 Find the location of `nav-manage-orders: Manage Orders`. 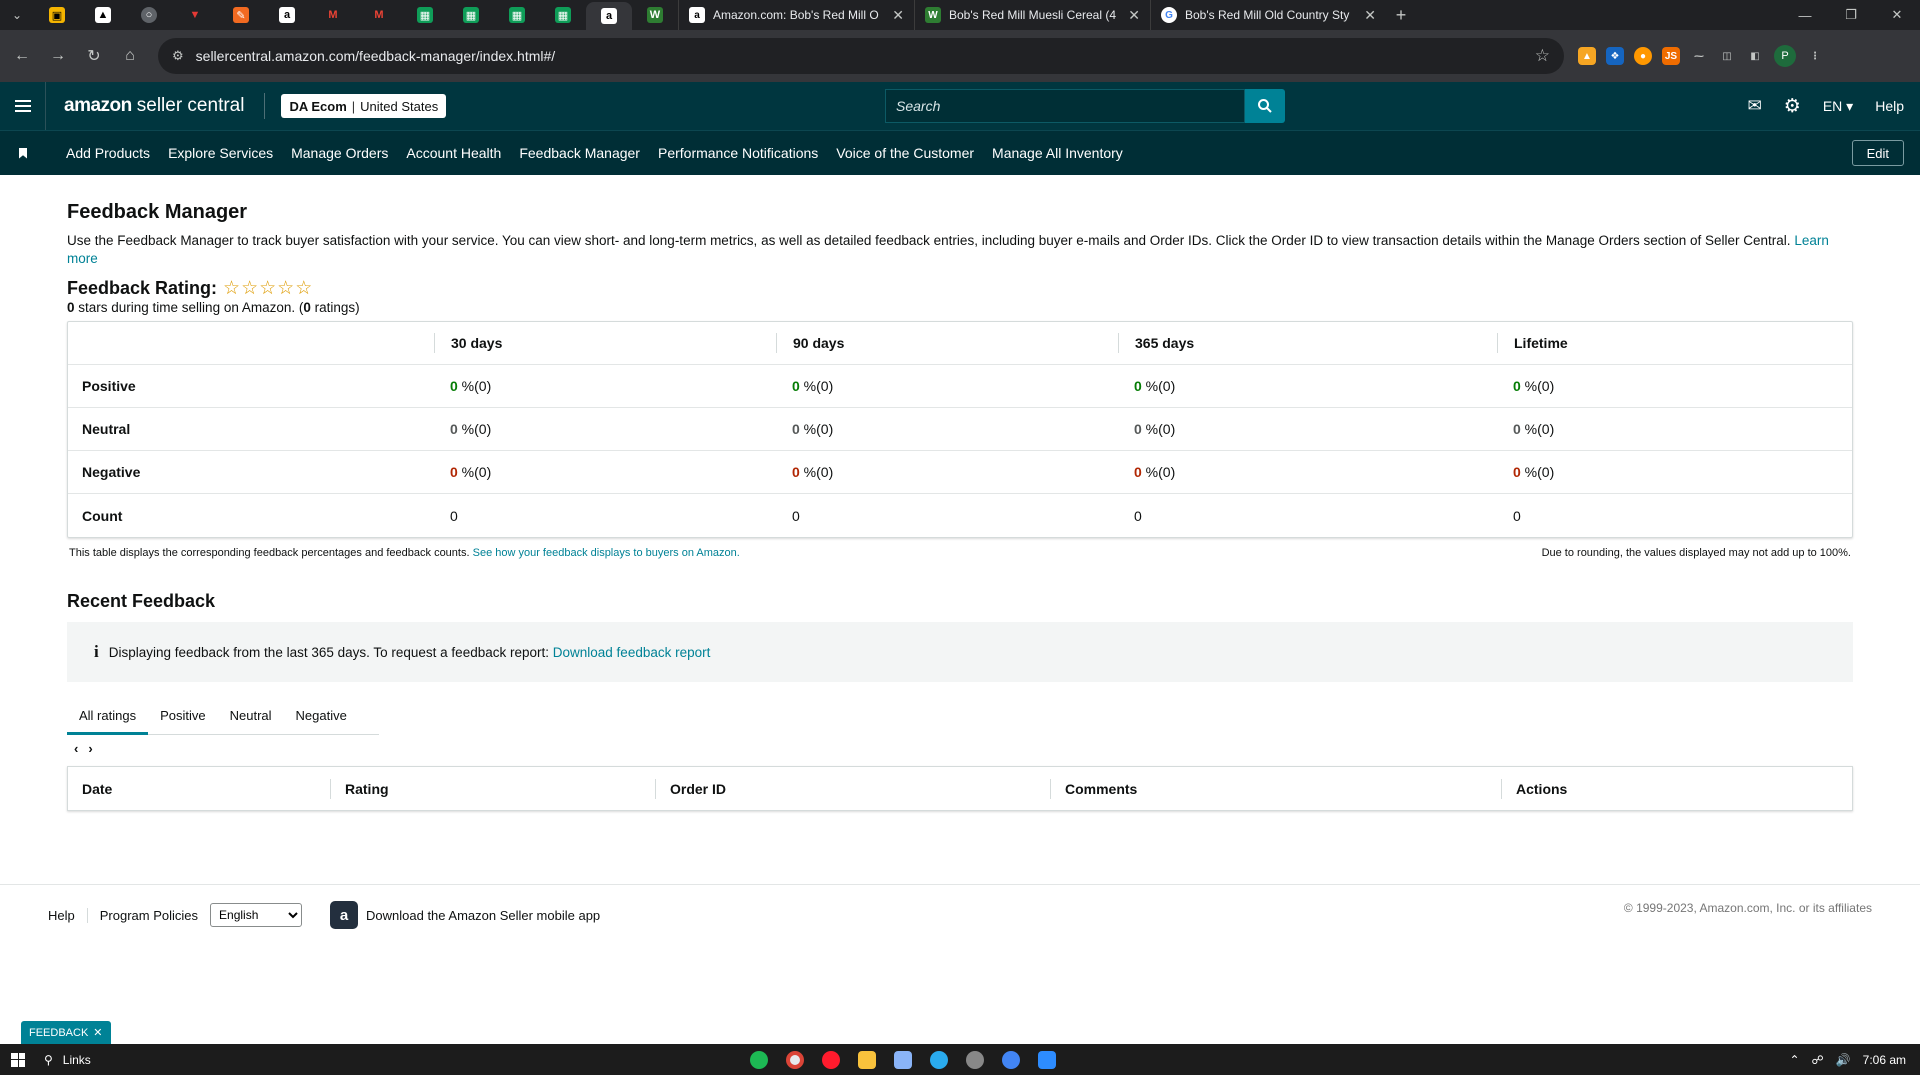

nav-manage-orders: Manage Orders is located at coordinates (339, 153).